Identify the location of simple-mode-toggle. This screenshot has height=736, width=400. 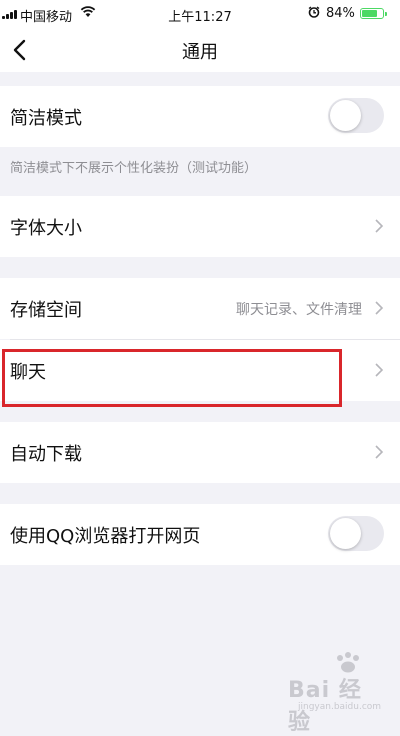
(356, 115).